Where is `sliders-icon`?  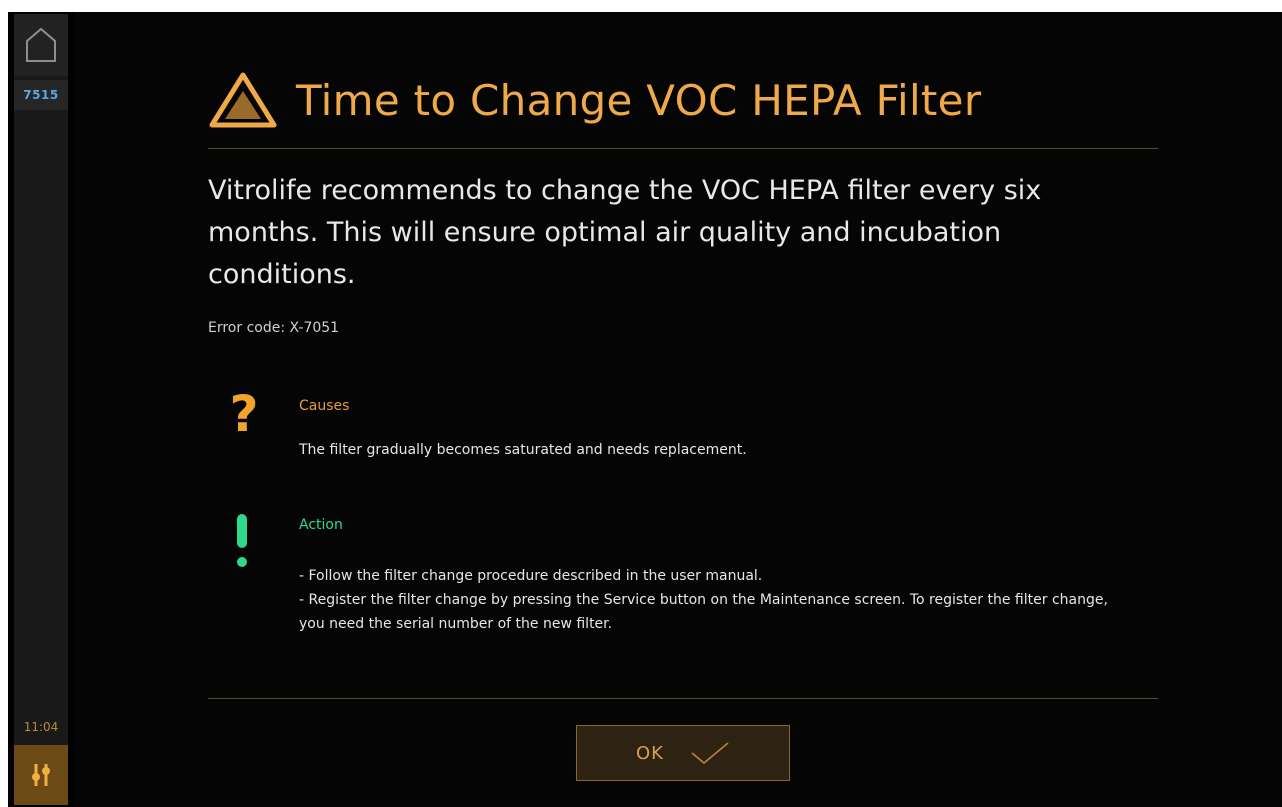
sliders-icon is located at coordinates (41, 775).